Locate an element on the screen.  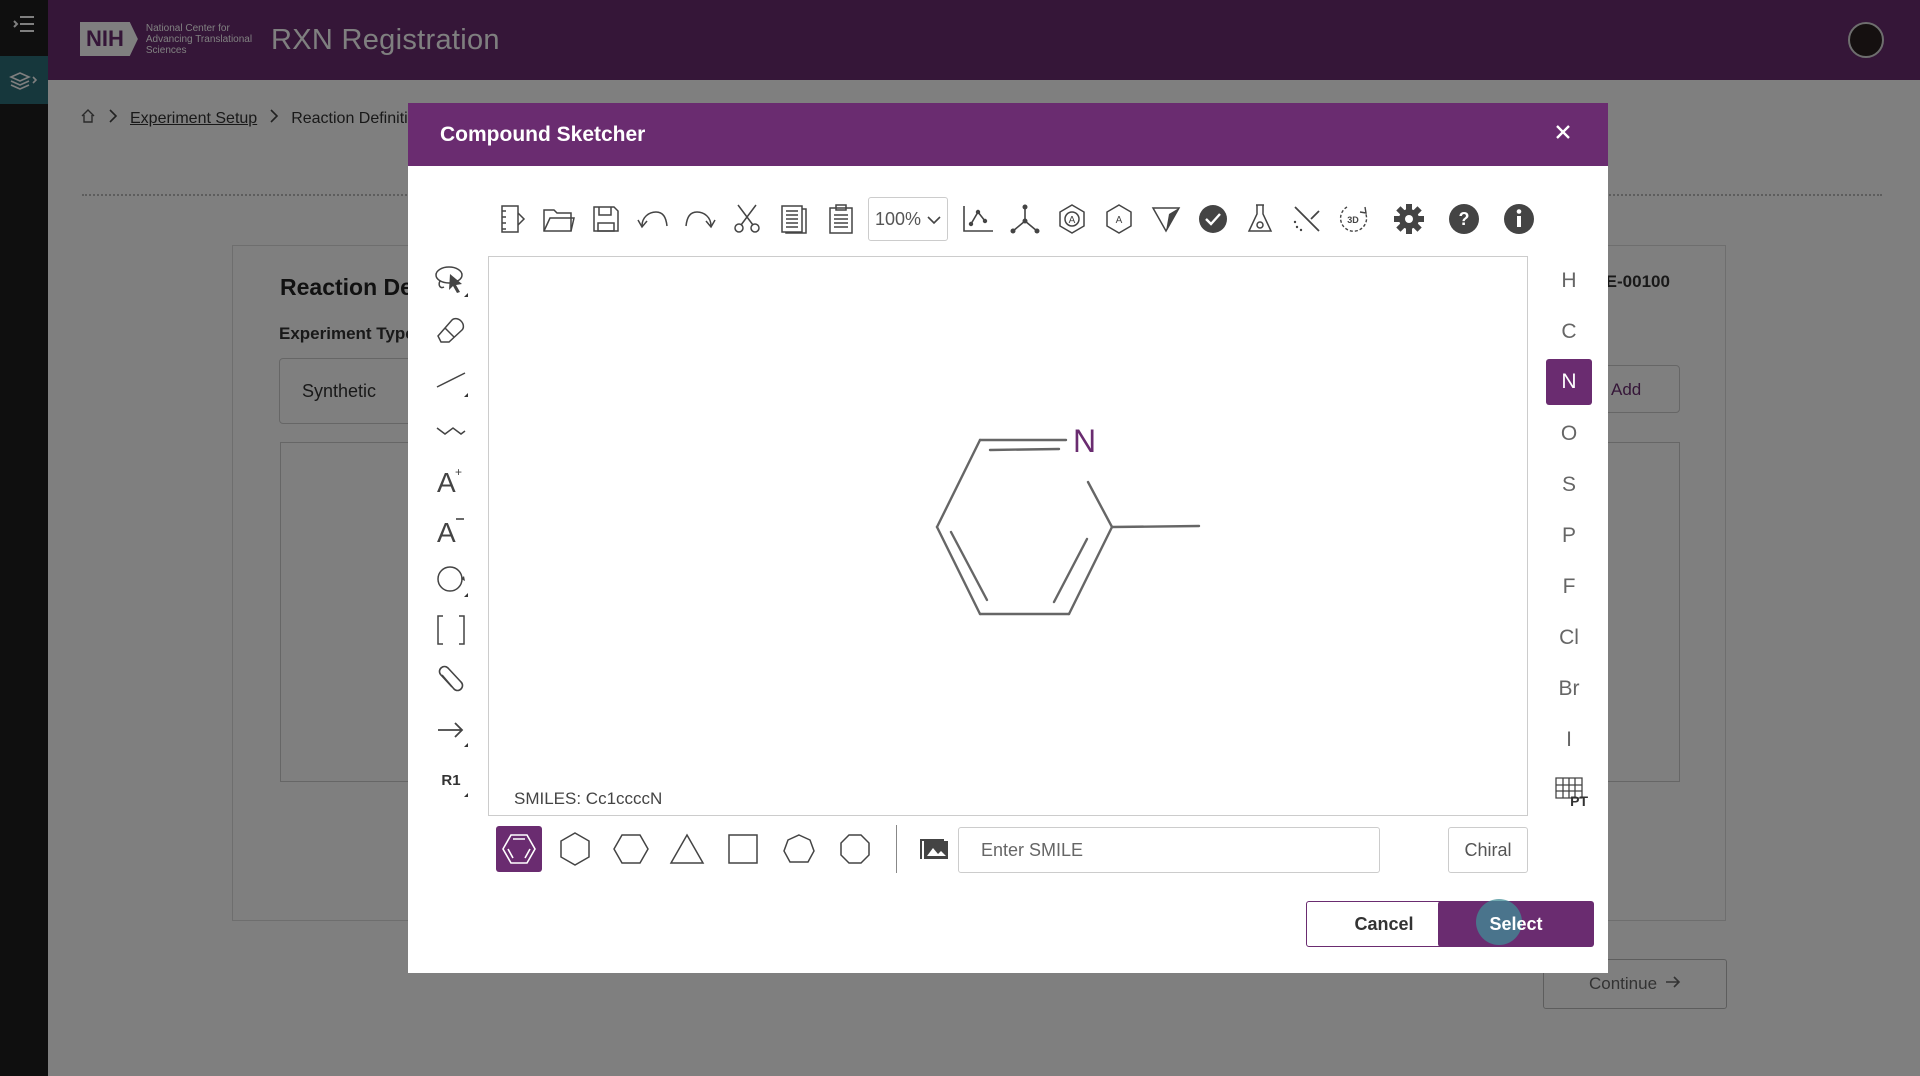
attachment-icon is located at coordinates (451, 680).